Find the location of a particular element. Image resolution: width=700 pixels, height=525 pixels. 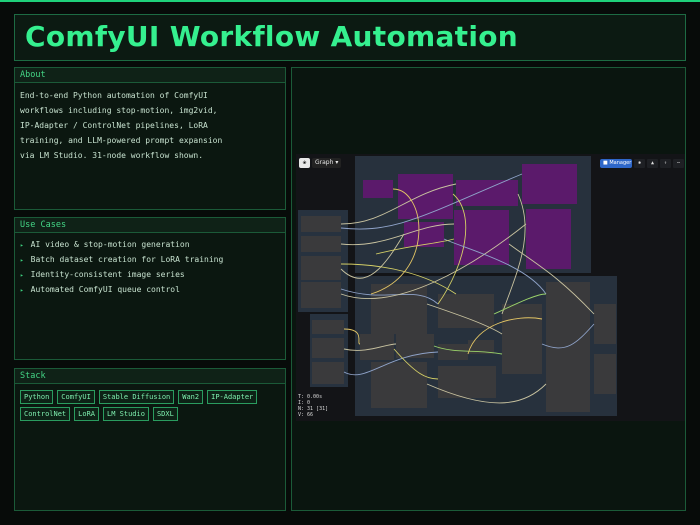

stack-tag: Stable Diffusion is located at coordinates (136, 397).